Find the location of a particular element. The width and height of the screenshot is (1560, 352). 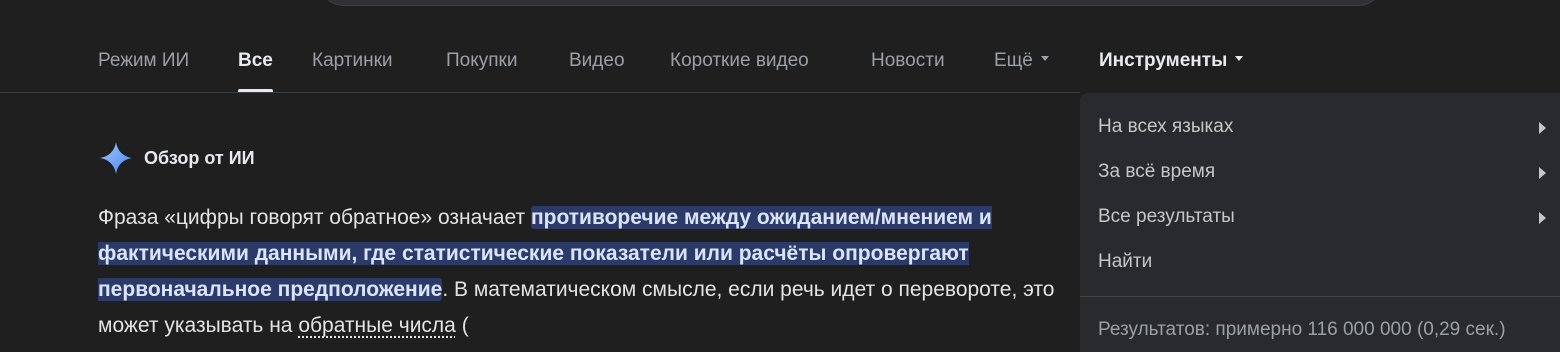

tab-short-videos: Короткие видео is located at coordinates (739, 70).